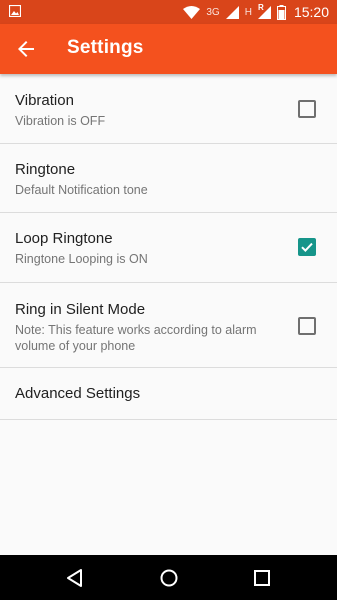  I want to click on status-bar: 3G H R 15:20, so click(168, 12).